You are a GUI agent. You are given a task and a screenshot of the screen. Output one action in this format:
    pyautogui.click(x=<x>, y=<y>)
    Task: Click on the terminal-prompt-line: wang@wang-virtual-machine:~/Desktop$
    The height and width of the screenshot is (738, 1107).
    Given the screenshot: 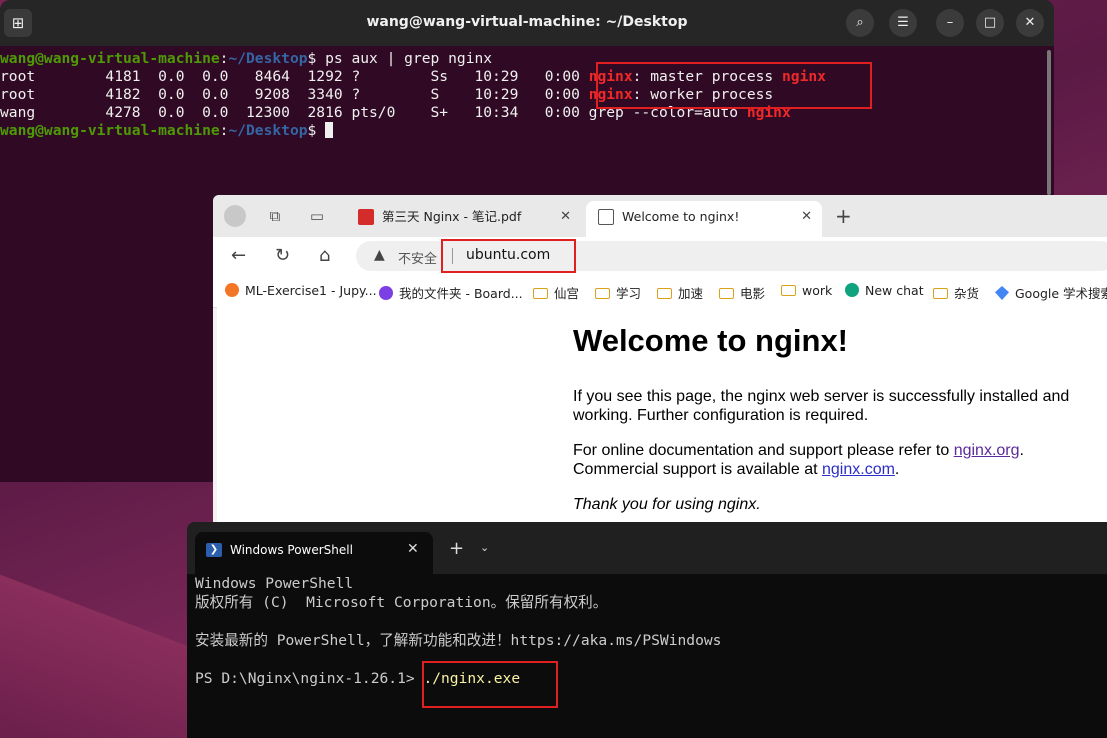 What is the action you would take?
    pyautogui.click(x=522, y=131)
    